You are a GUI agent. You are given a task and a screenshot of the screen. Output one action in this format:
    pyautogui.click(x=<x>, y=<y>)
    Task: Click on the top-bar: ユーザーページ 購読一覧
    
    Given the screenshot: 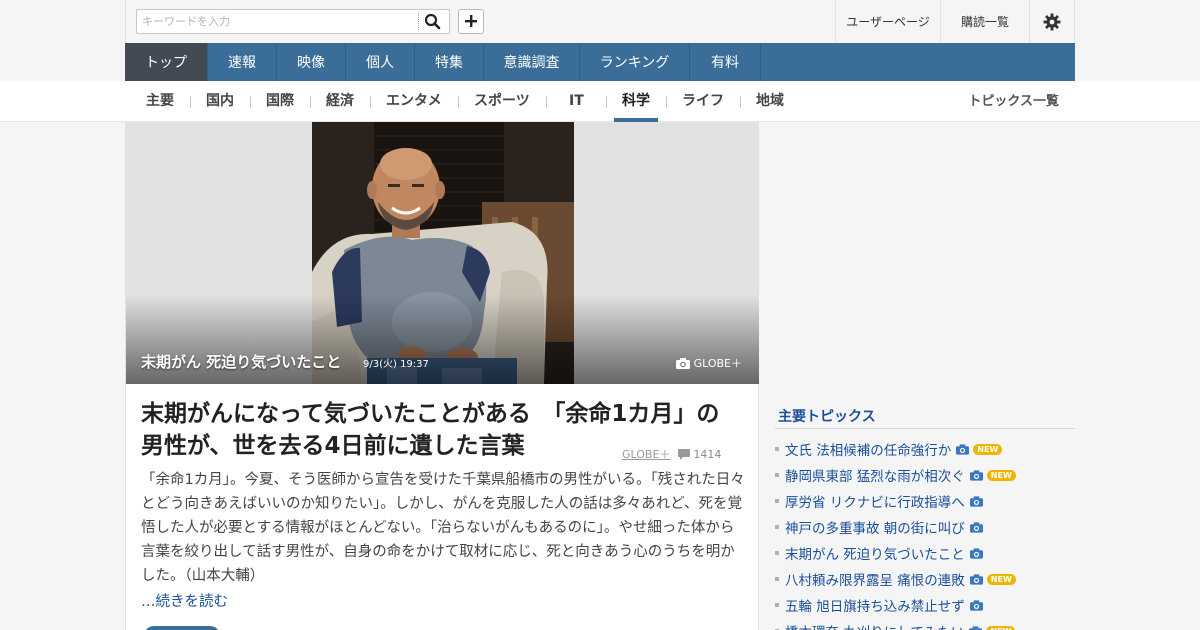 What is the action you would take?
    pyautogui.click(x=600, y=21)
    